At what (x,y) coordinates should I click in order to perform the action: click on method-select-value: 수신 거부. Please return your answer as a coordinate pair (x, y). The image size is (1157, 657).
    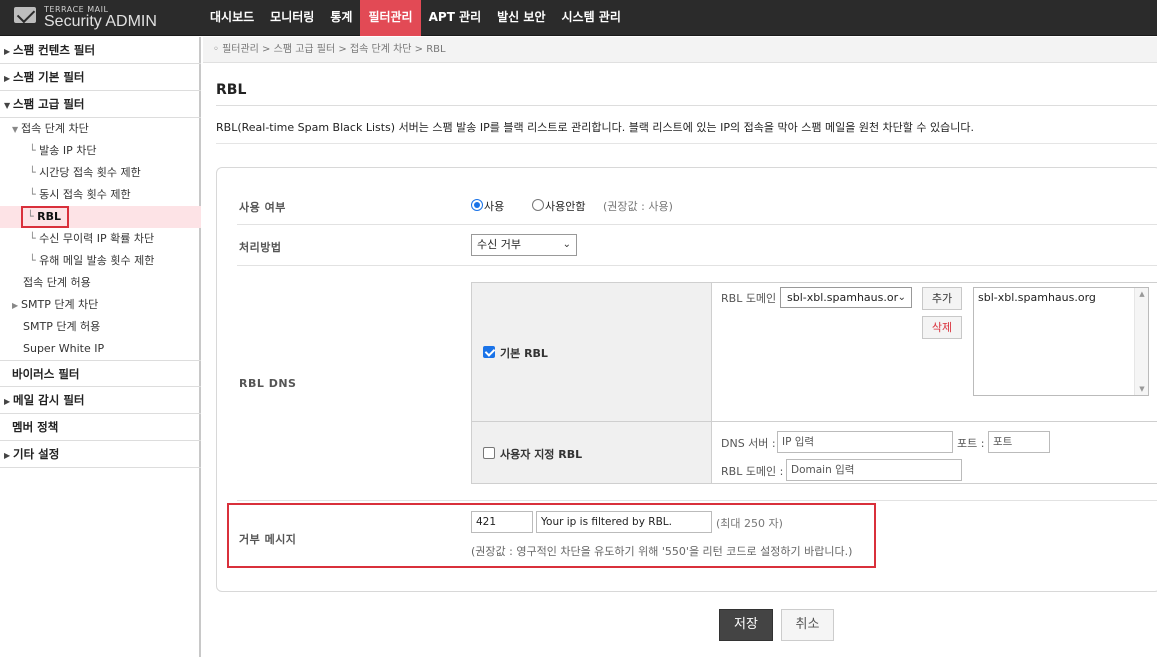
    Looking at the image, I should click on (499, 244).